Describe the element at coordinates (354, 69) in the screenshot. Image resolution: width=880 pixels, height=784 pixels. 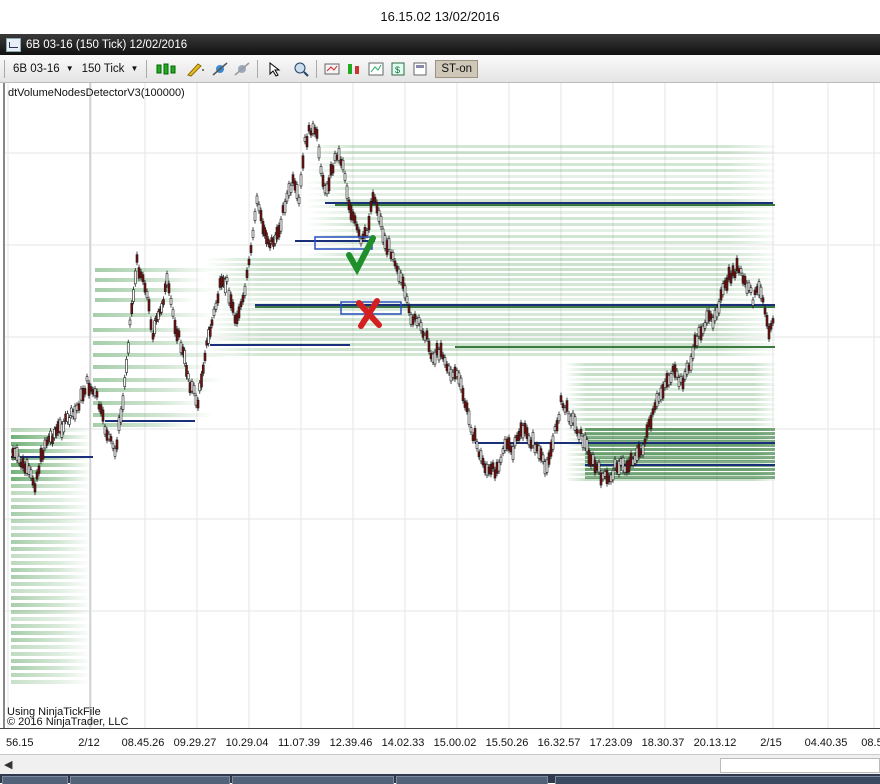
I see `indicators-button` at that location.